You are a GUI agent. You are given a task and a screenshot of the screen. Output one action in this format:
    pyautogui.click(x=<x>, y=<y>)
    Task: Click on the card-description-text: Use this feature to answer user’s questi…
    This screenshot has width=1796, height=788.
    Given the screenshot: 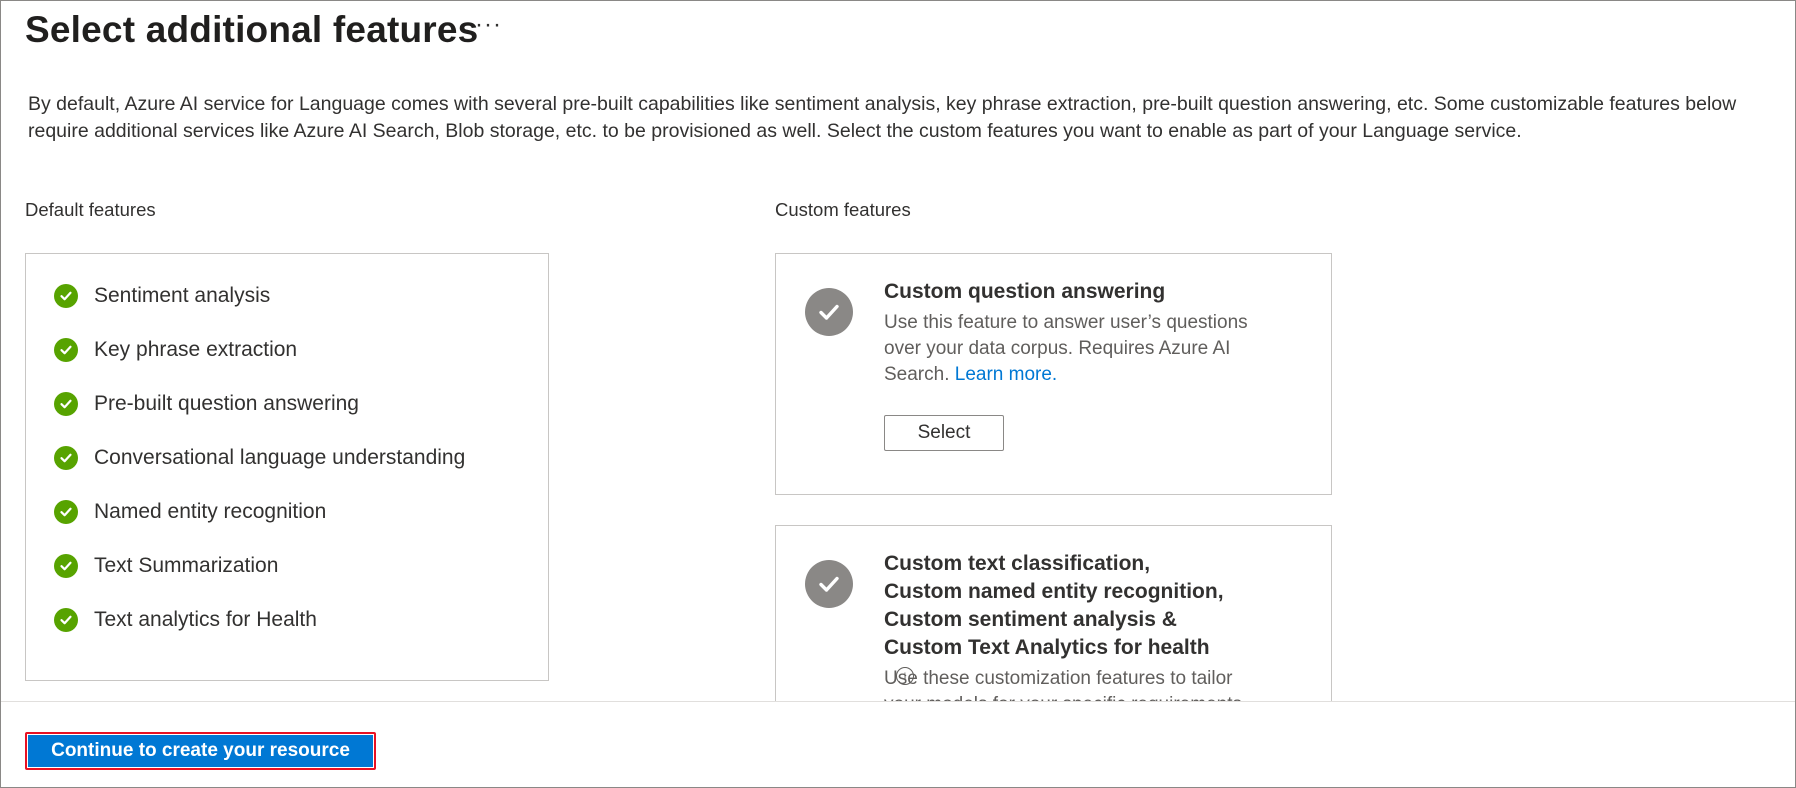 What is the action you would take?
    pyautogui.click(x=1066, y=348)
    